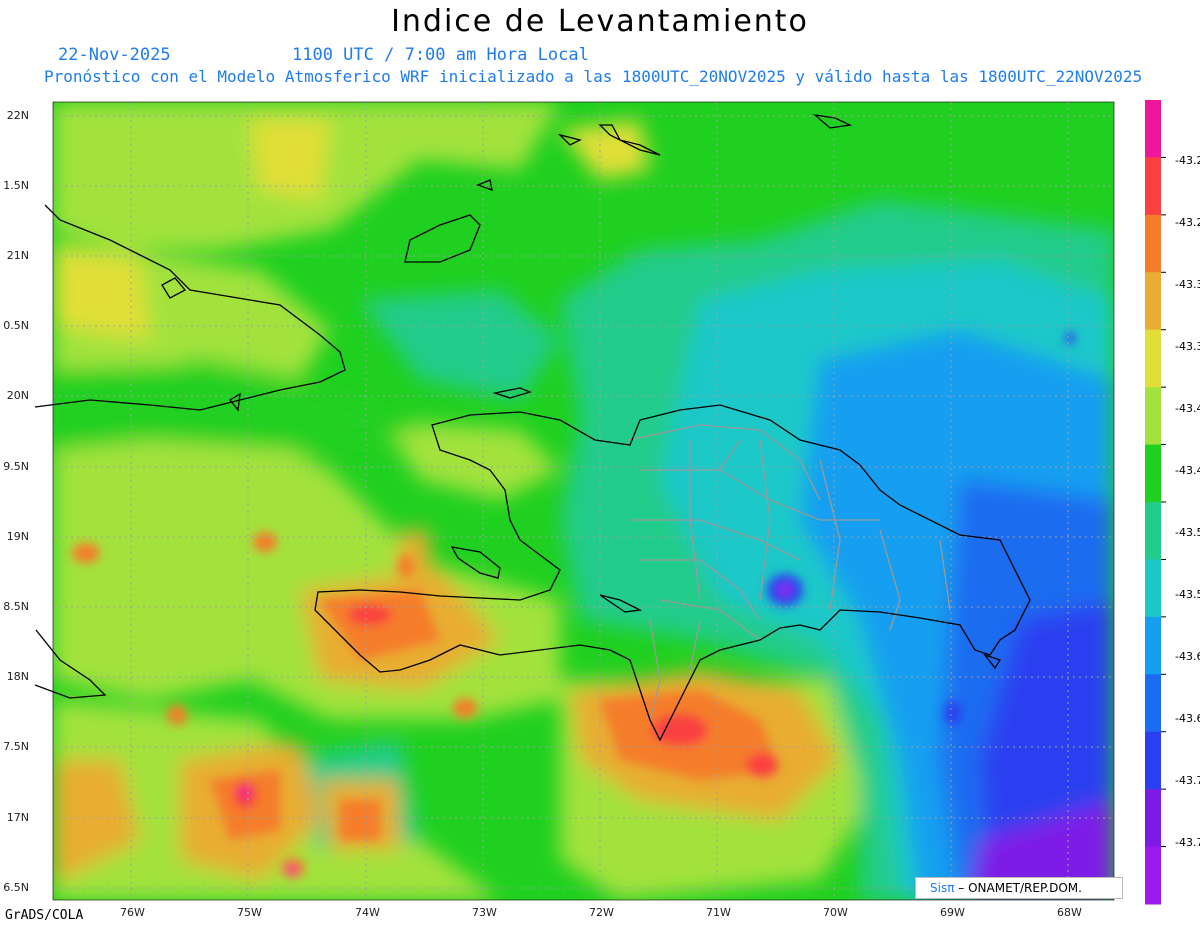 The height and width of the screenshot is (927, 1200). I want to click on sis-logo-text: Sisπ, so click(942, 888).